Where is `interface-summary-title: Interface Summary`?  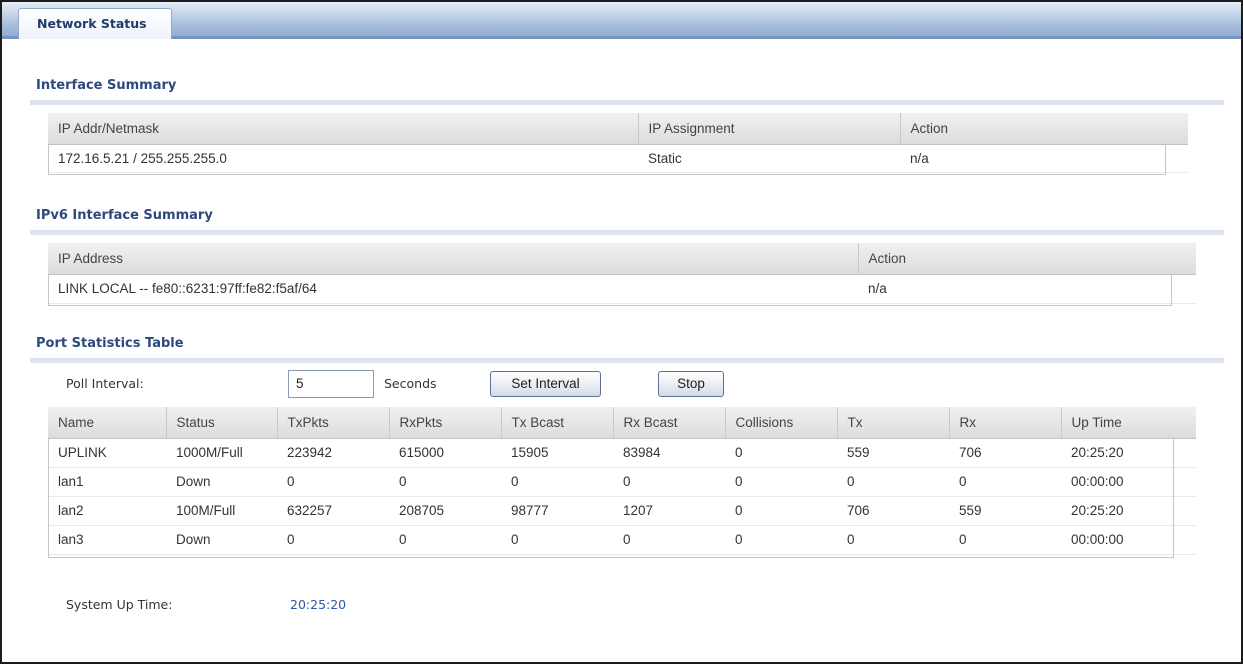
interface-summary-title: Interface Summary is located at coordinates (106, 85).